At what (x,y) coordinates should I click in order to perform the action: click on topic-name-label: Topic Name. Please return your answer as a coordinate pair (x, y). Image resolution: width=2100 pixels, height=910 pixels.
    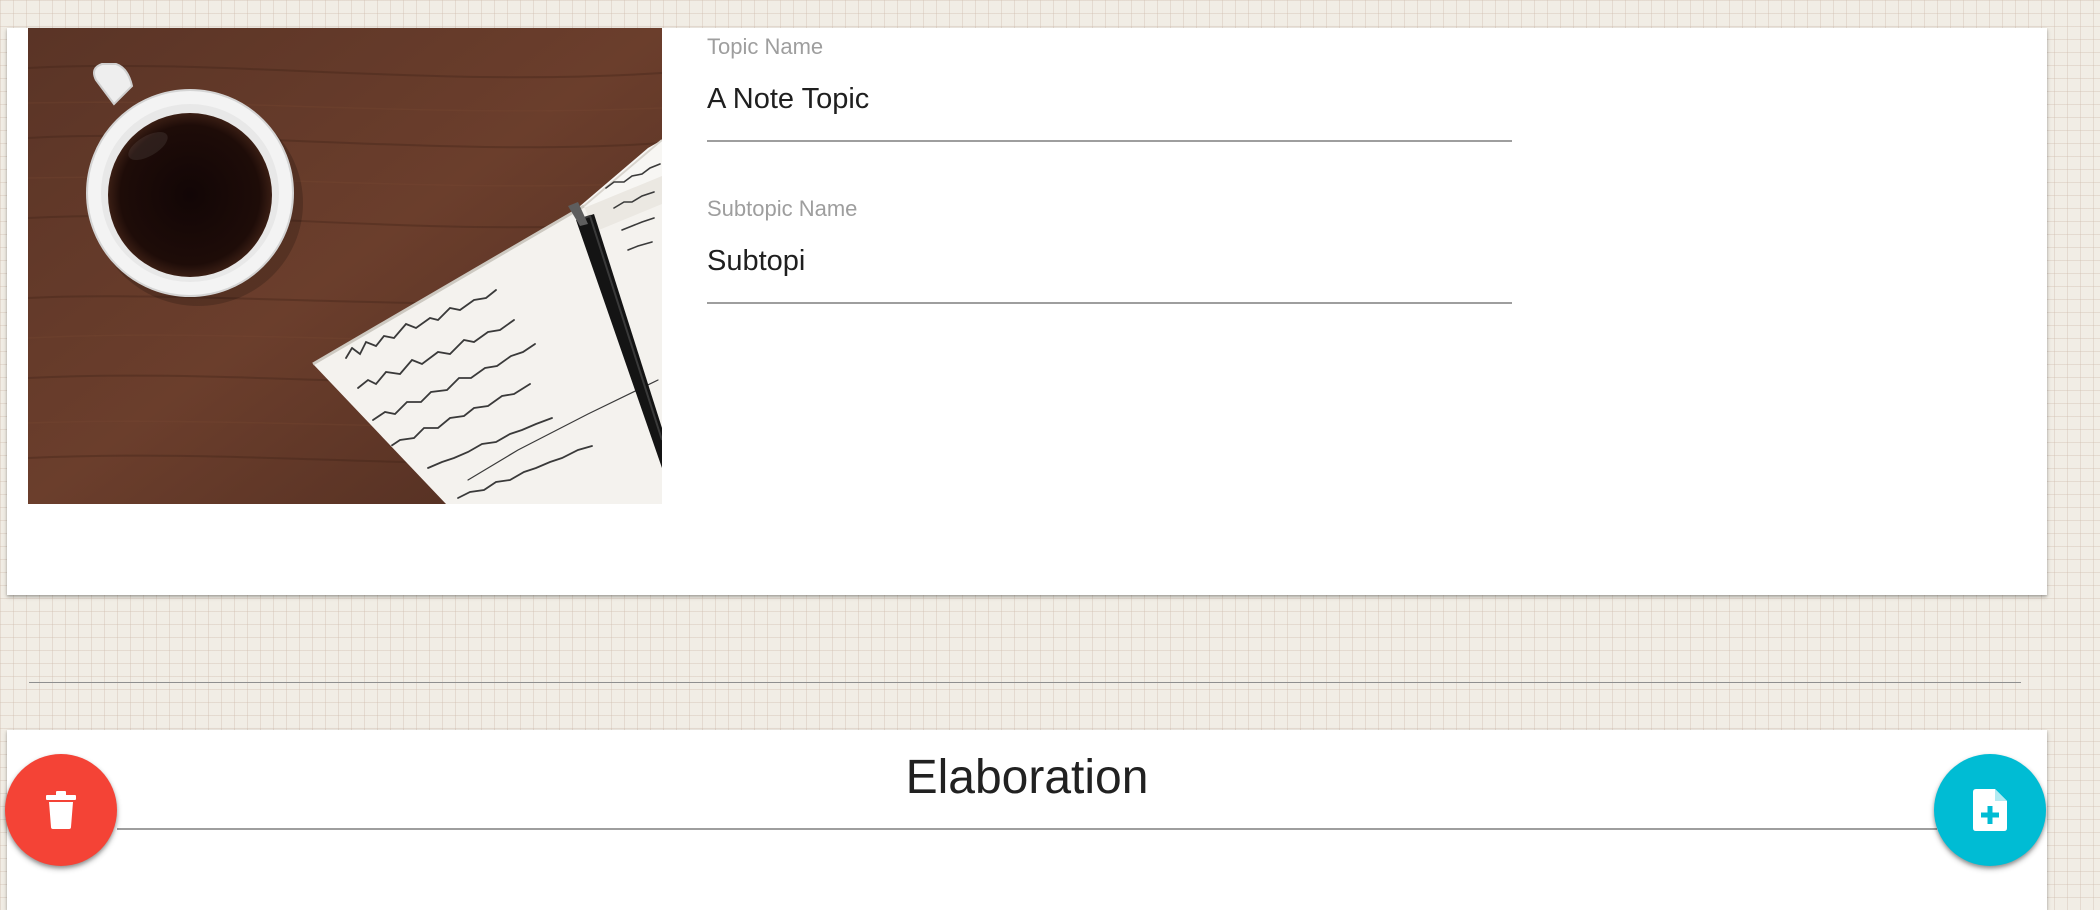
    Looking at the image, I should click on (765, 46).